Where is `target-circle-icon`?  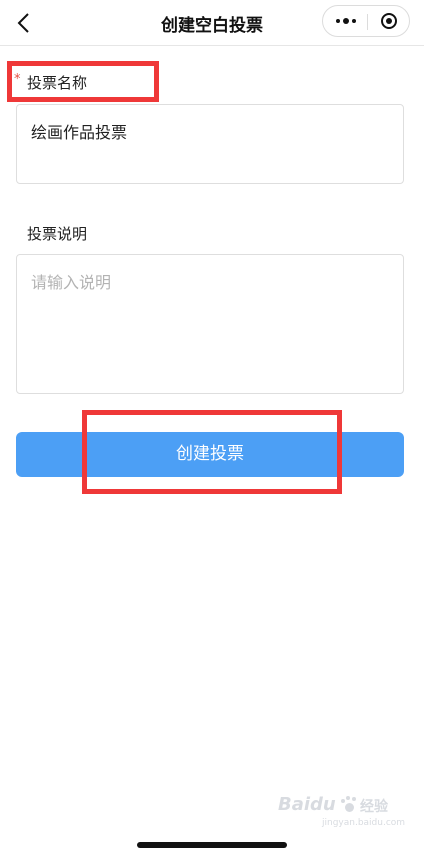
target-circle-icon is located at coordinates (389, 21).